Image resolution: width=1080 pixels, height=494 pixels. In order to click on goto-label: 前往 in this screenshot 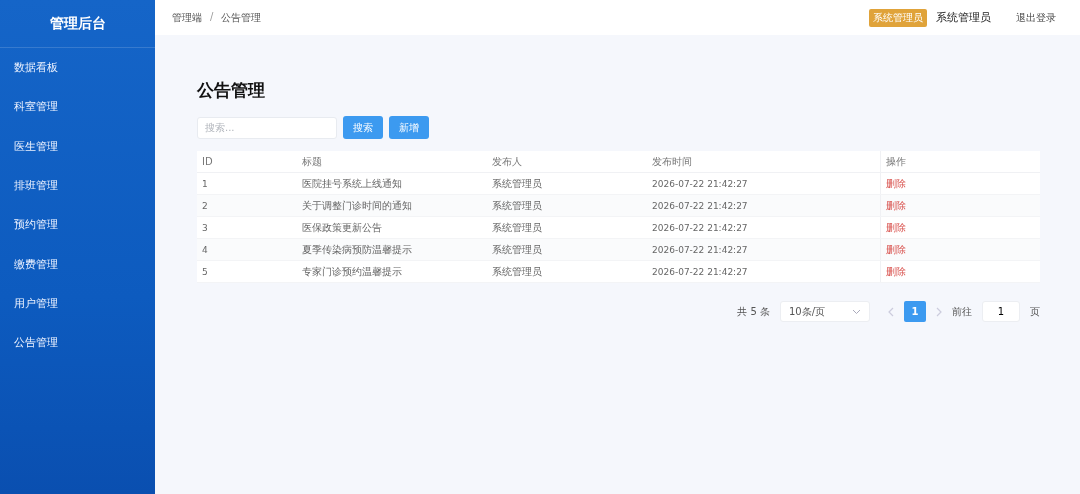, I will do `click(962, 311)`.